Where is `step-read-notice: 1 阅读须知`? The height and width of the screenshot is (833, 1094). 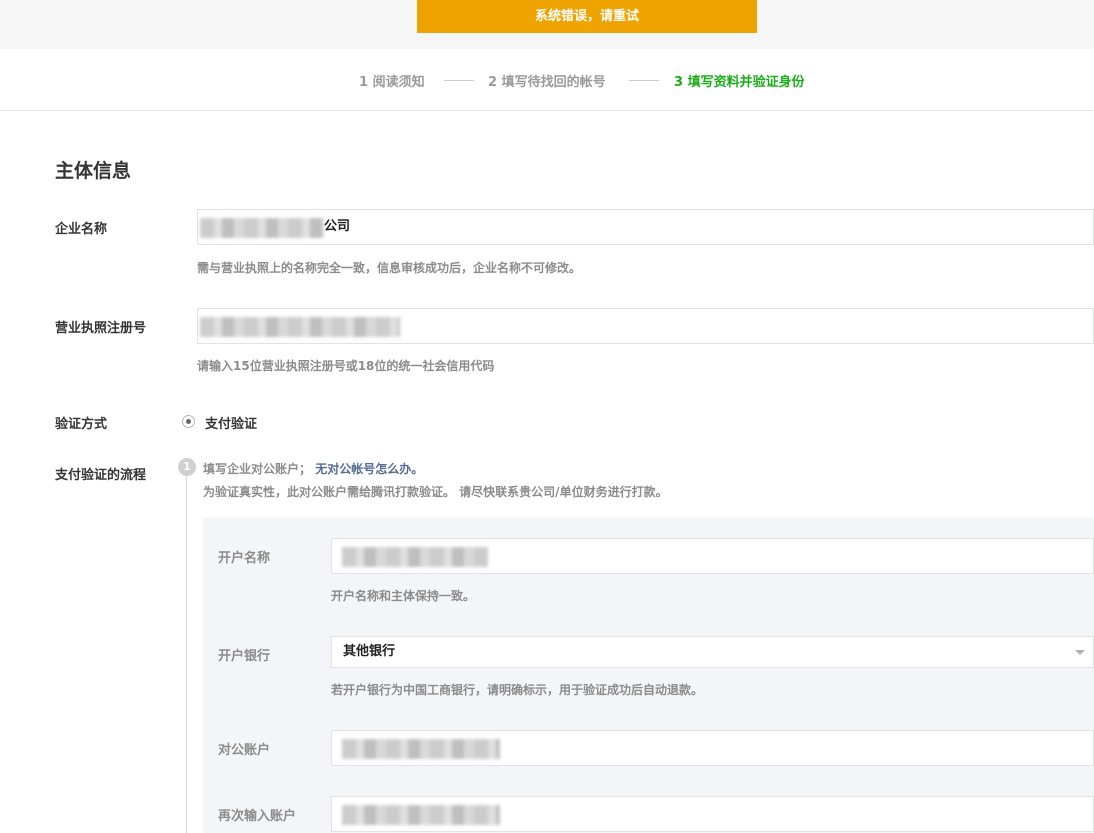 step-read-notice: 1 阅读须知 is located at coordinates (392, 82).